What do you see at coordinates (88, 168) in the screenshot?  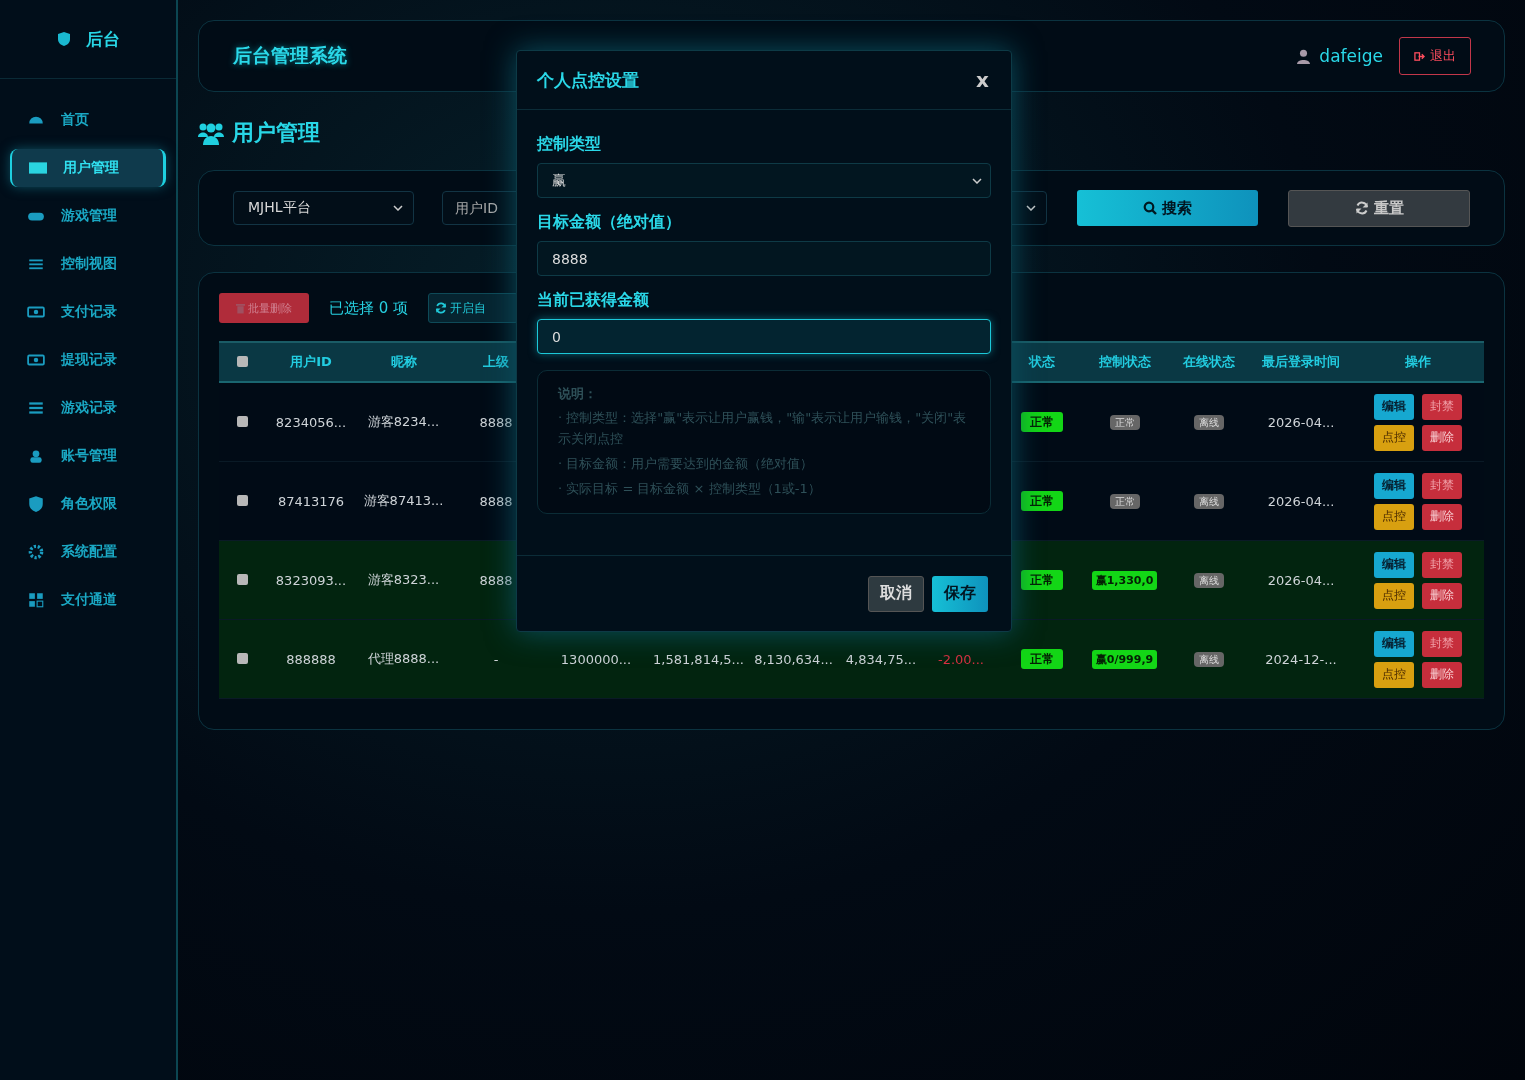 I see `nav-item: 用户管理` at bounding box center [88, 168].